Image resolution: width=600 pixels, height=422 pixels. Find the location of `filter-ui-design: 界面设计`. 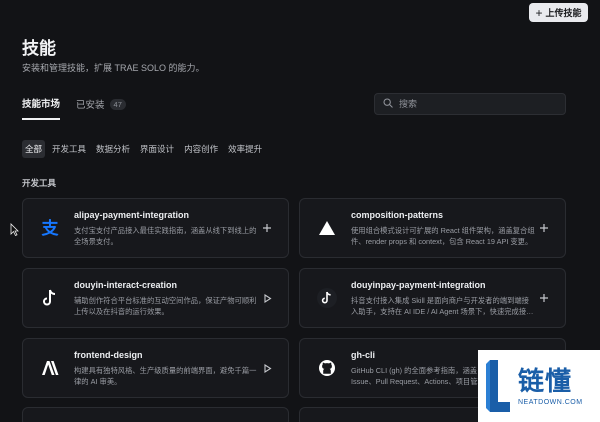

filter-ui-design: 界面设计 is located at coordinates (157, 149).